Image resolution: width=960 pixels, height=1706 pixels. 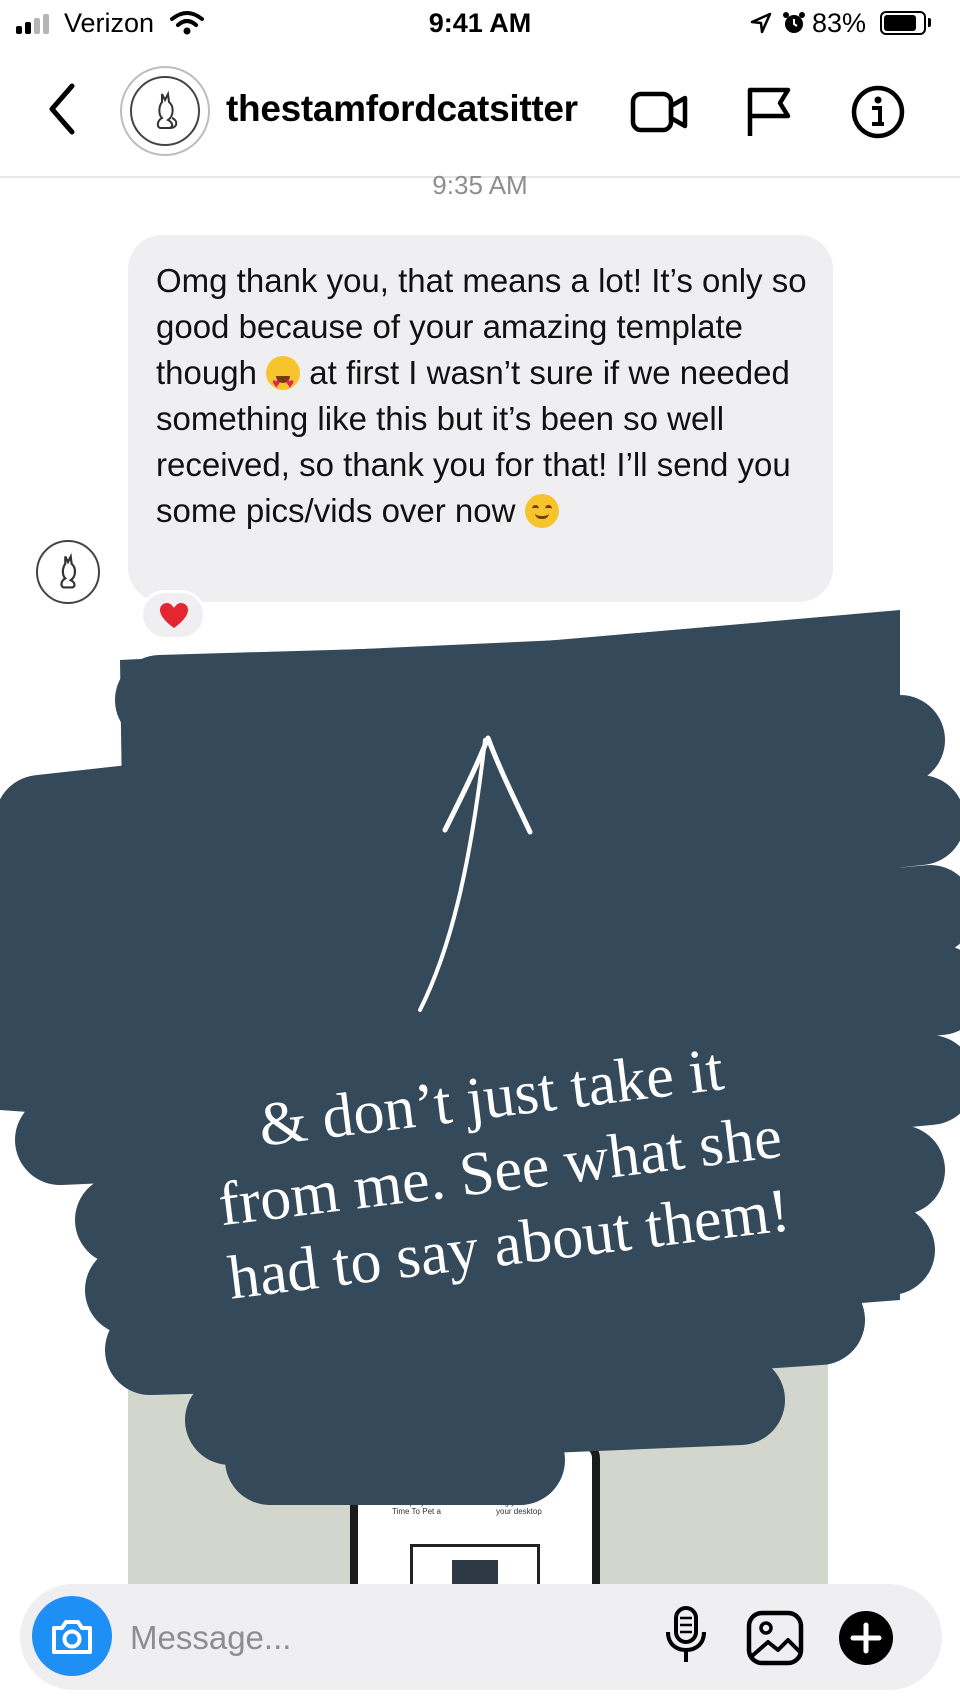 I want to click on plus-icon, so click(x=866, y=1638).